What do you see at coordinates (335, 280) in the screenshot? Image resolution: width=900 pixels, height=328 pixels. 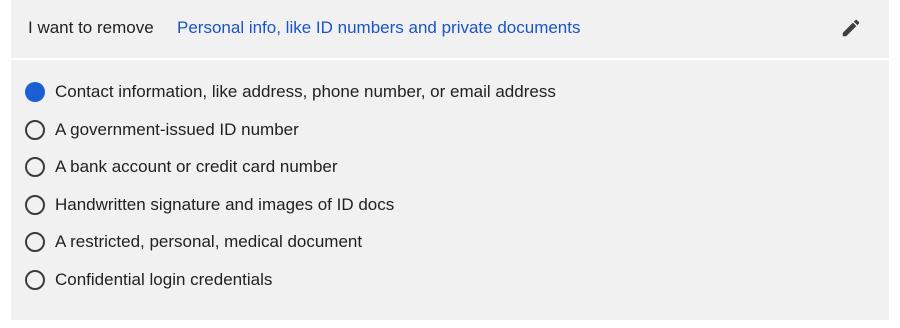 I see `option-login-credentials: Confidential login credentials` at bounding box center [335, 280].